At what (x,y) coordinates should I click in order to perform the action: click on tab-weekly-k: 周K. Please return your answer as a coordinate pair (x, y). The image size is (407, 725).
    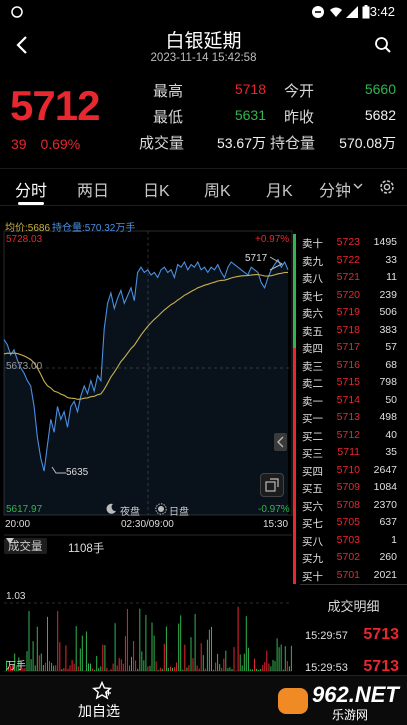
    Looking at the image, I should click on (217, 189).